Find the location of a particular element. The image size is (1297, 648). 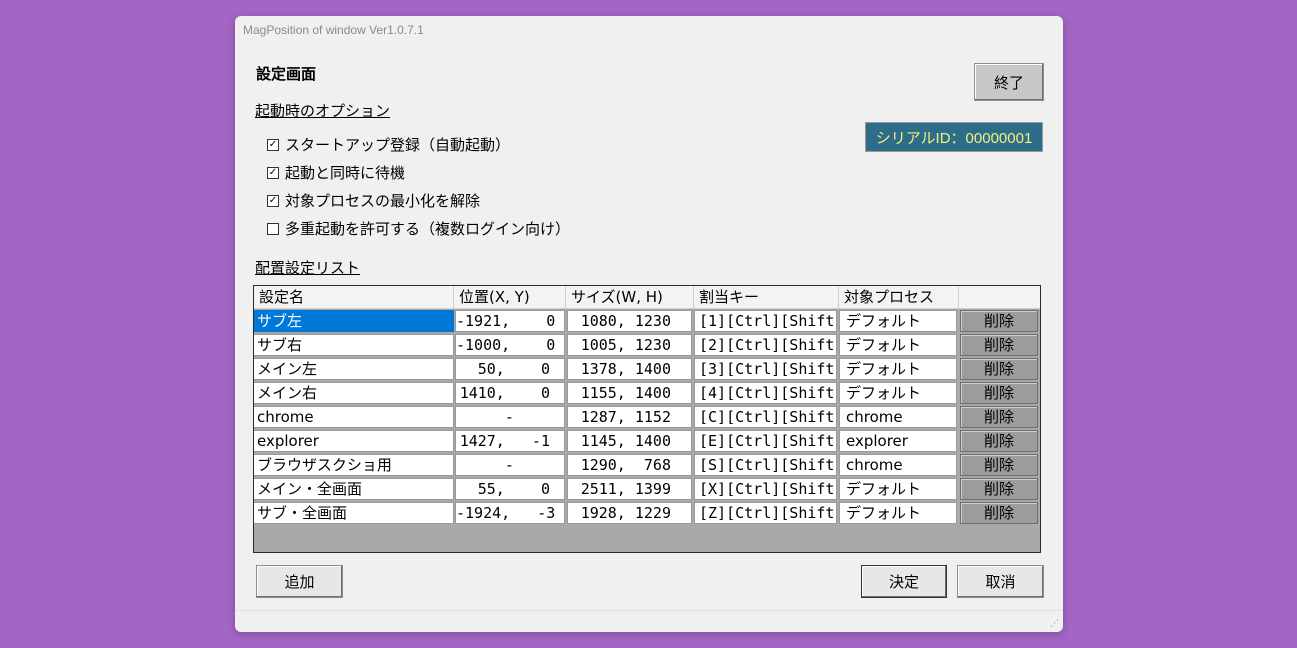

cell-name: サブ・全画面 is located at coordinates (354, 513).